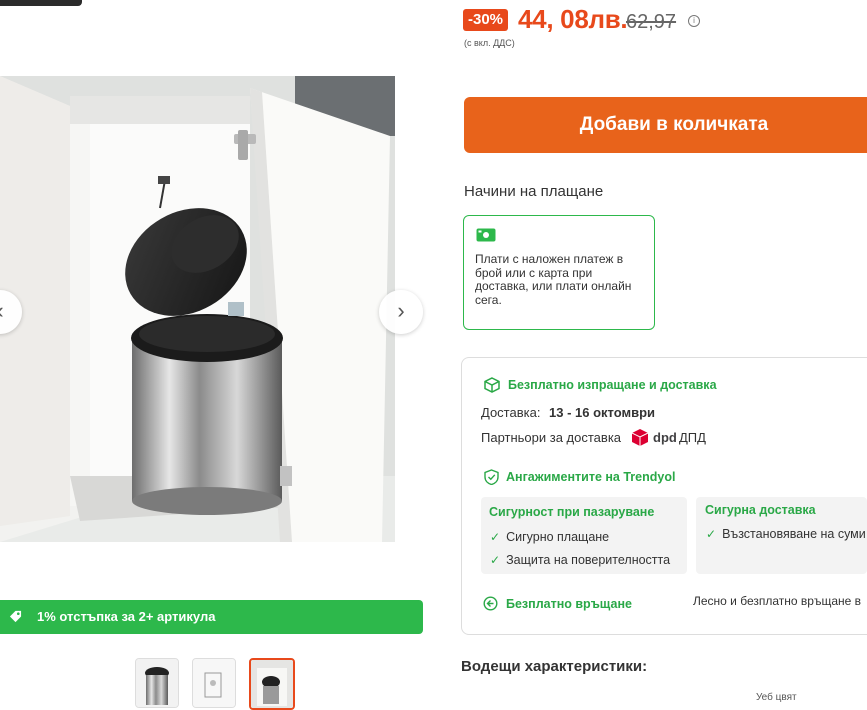  Describe the element at coordinates (591, 477) in the screenshot. I see `commitments-heading: Ангажиментите на Trendyol` at that location.